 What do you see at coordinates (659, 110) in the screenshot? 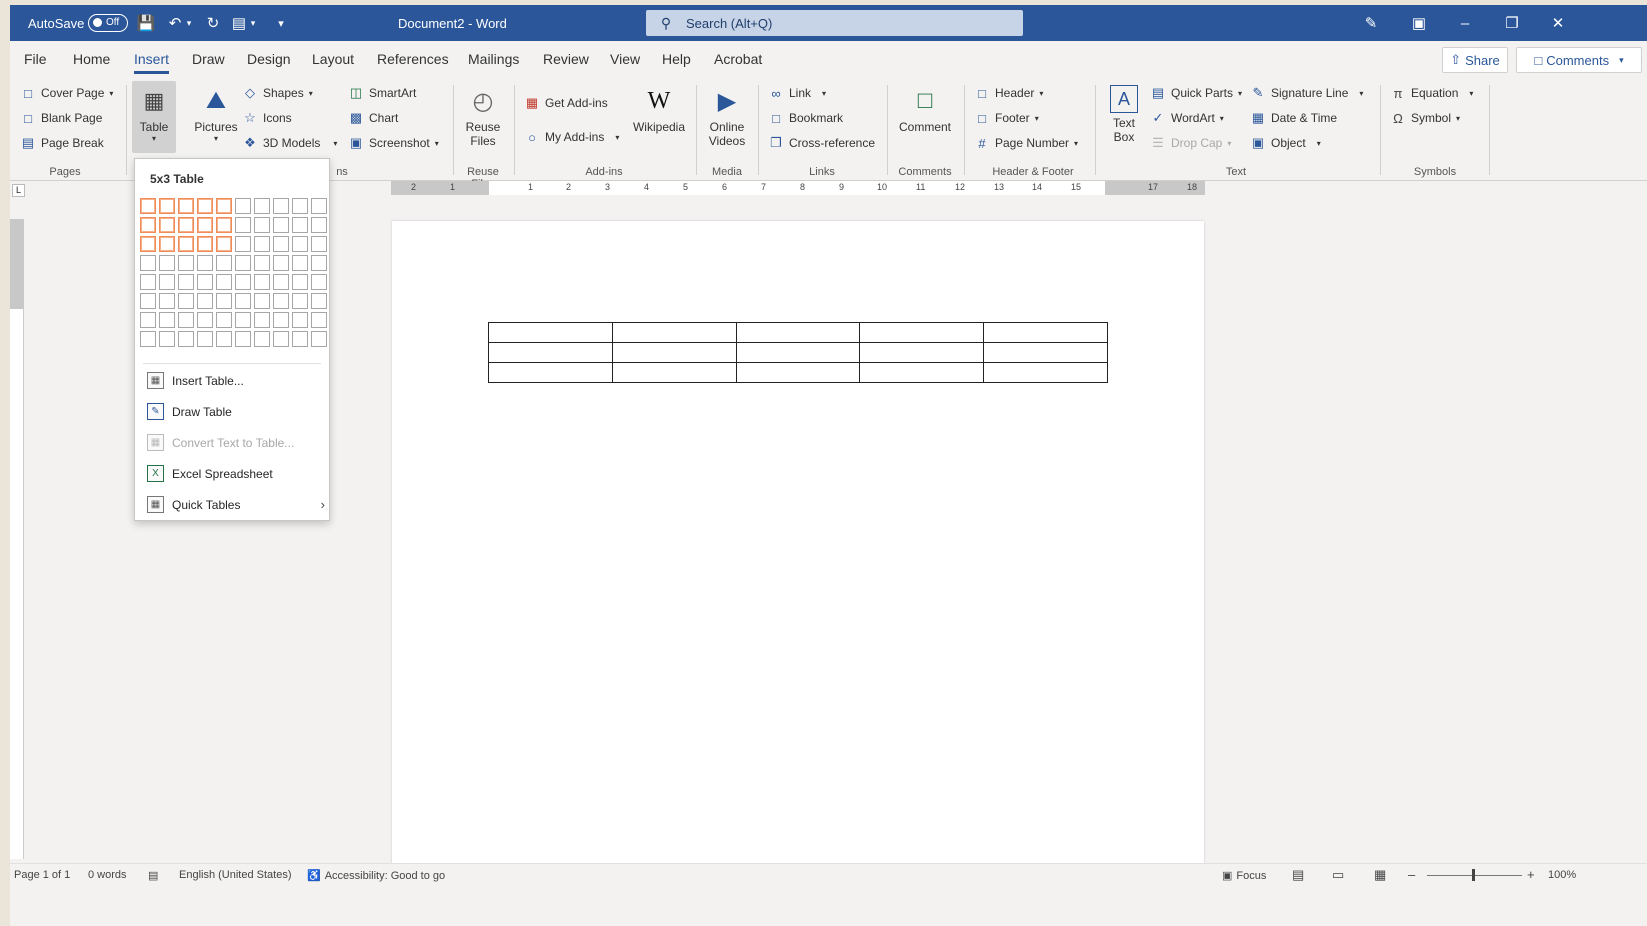
I see `wikipedia-button: W Wikipedia` at bounding box center [659, 110].